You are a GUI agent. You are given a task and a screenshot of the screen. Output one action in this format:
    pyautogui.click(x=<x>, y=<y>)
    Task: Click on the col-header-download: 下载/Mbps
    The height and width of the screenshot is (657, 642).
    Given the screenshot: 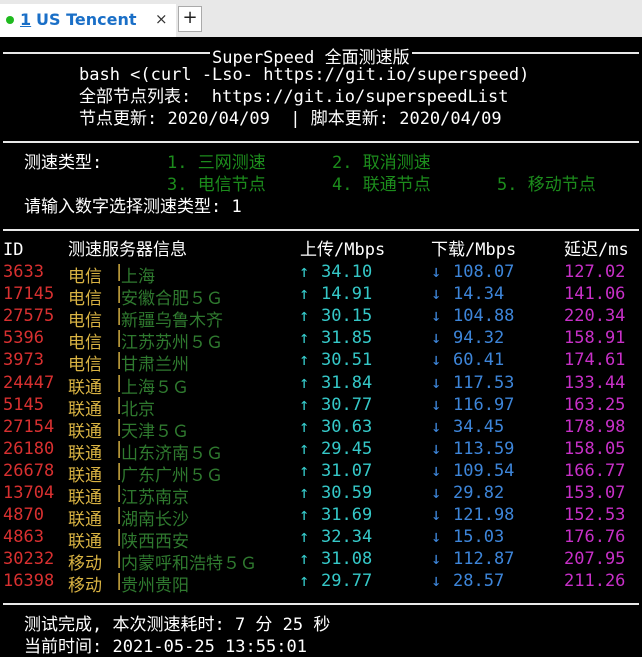 What is the action you would take?
    pyautogui.click(x=474, y=250)
    